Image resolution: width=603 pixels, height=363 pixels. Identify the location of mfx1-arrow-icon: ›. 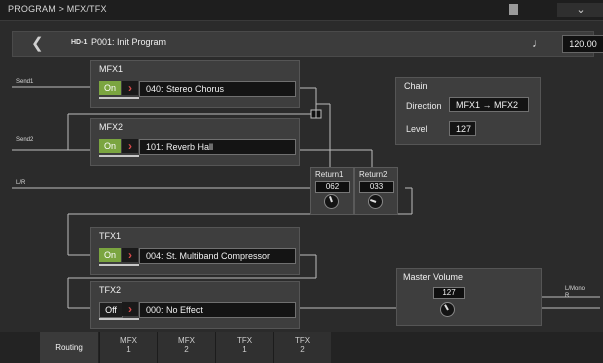
(130, 88).